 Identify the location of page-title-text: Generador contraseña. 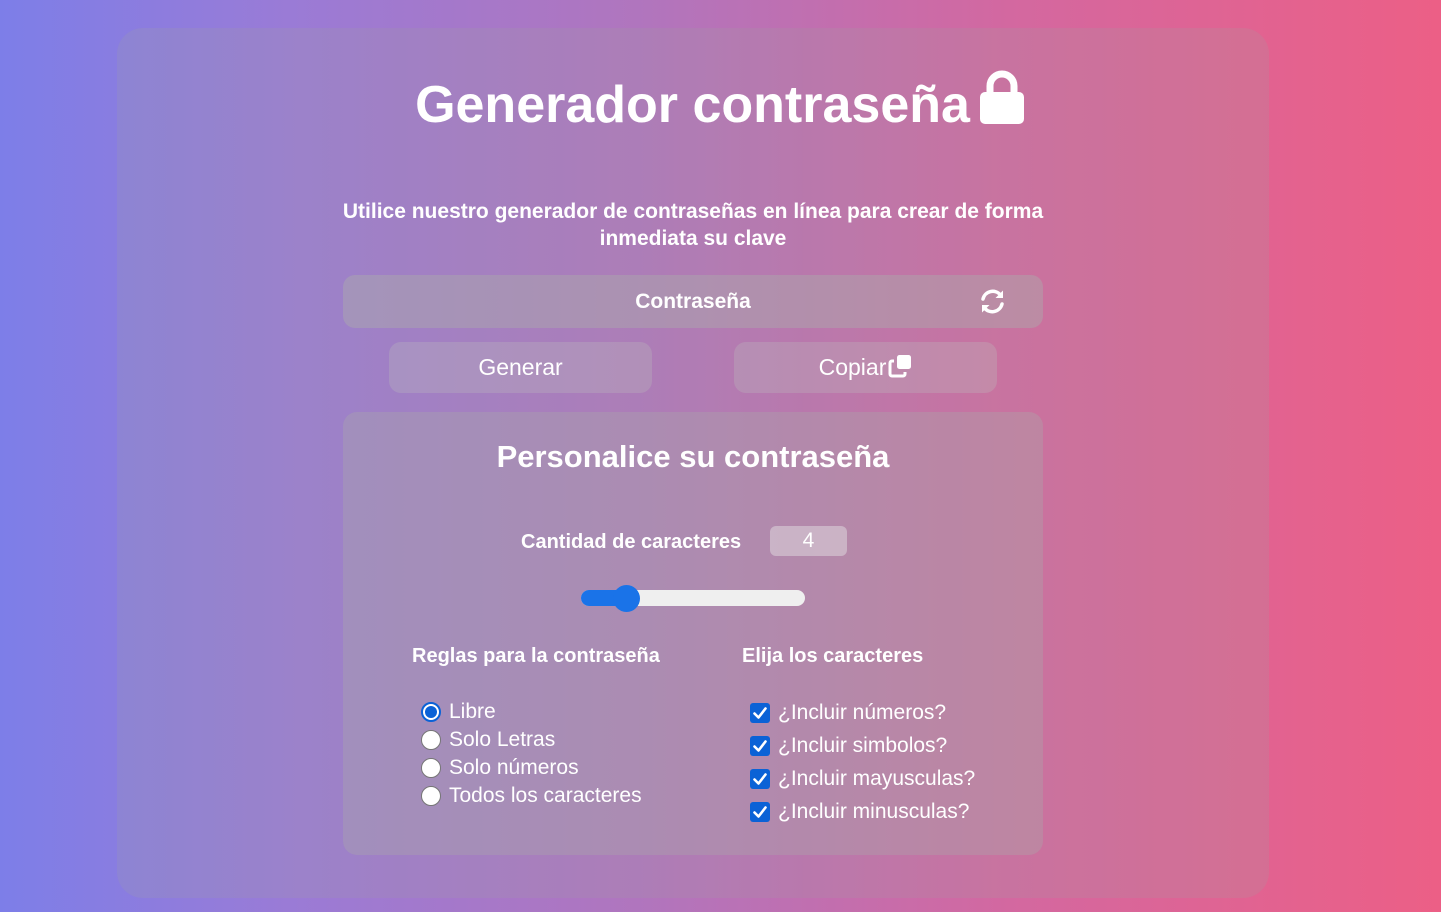
(692, 105).